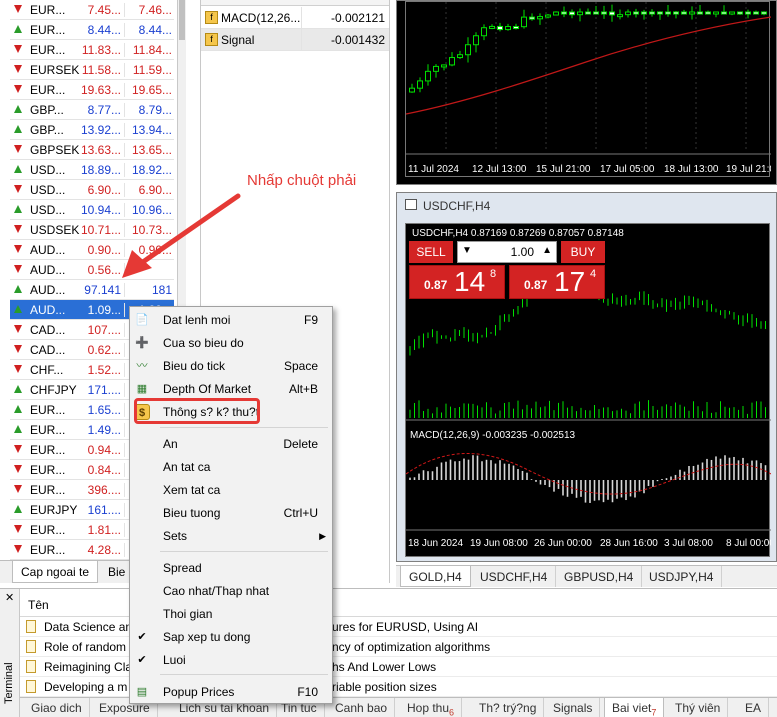  Describe the element at coordinates (362, 707) in the screenshot. I see `terminal-tab: Canh bao` at that location.